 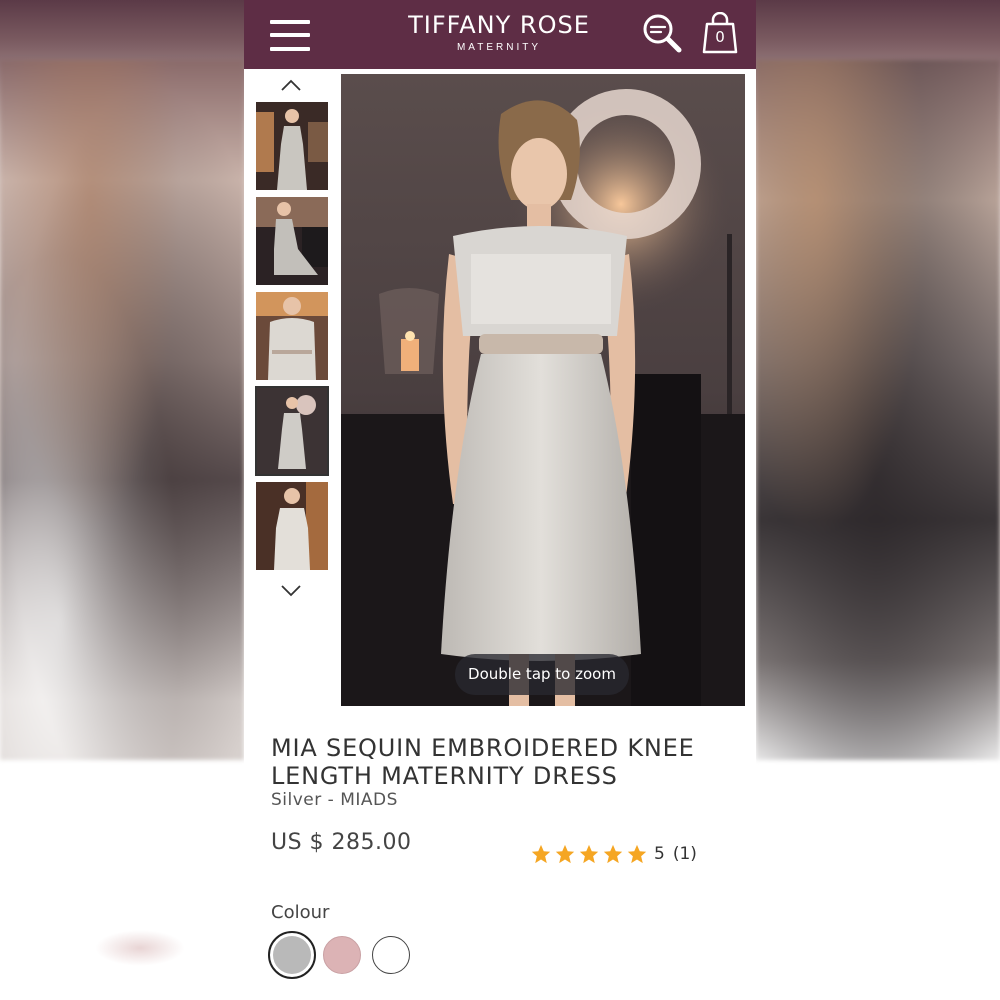 What do you see at coordinates (334, 800) in the screenshot?
I see `product-variant-sku: Silver - MIADS` at bounding box center [334, 800].